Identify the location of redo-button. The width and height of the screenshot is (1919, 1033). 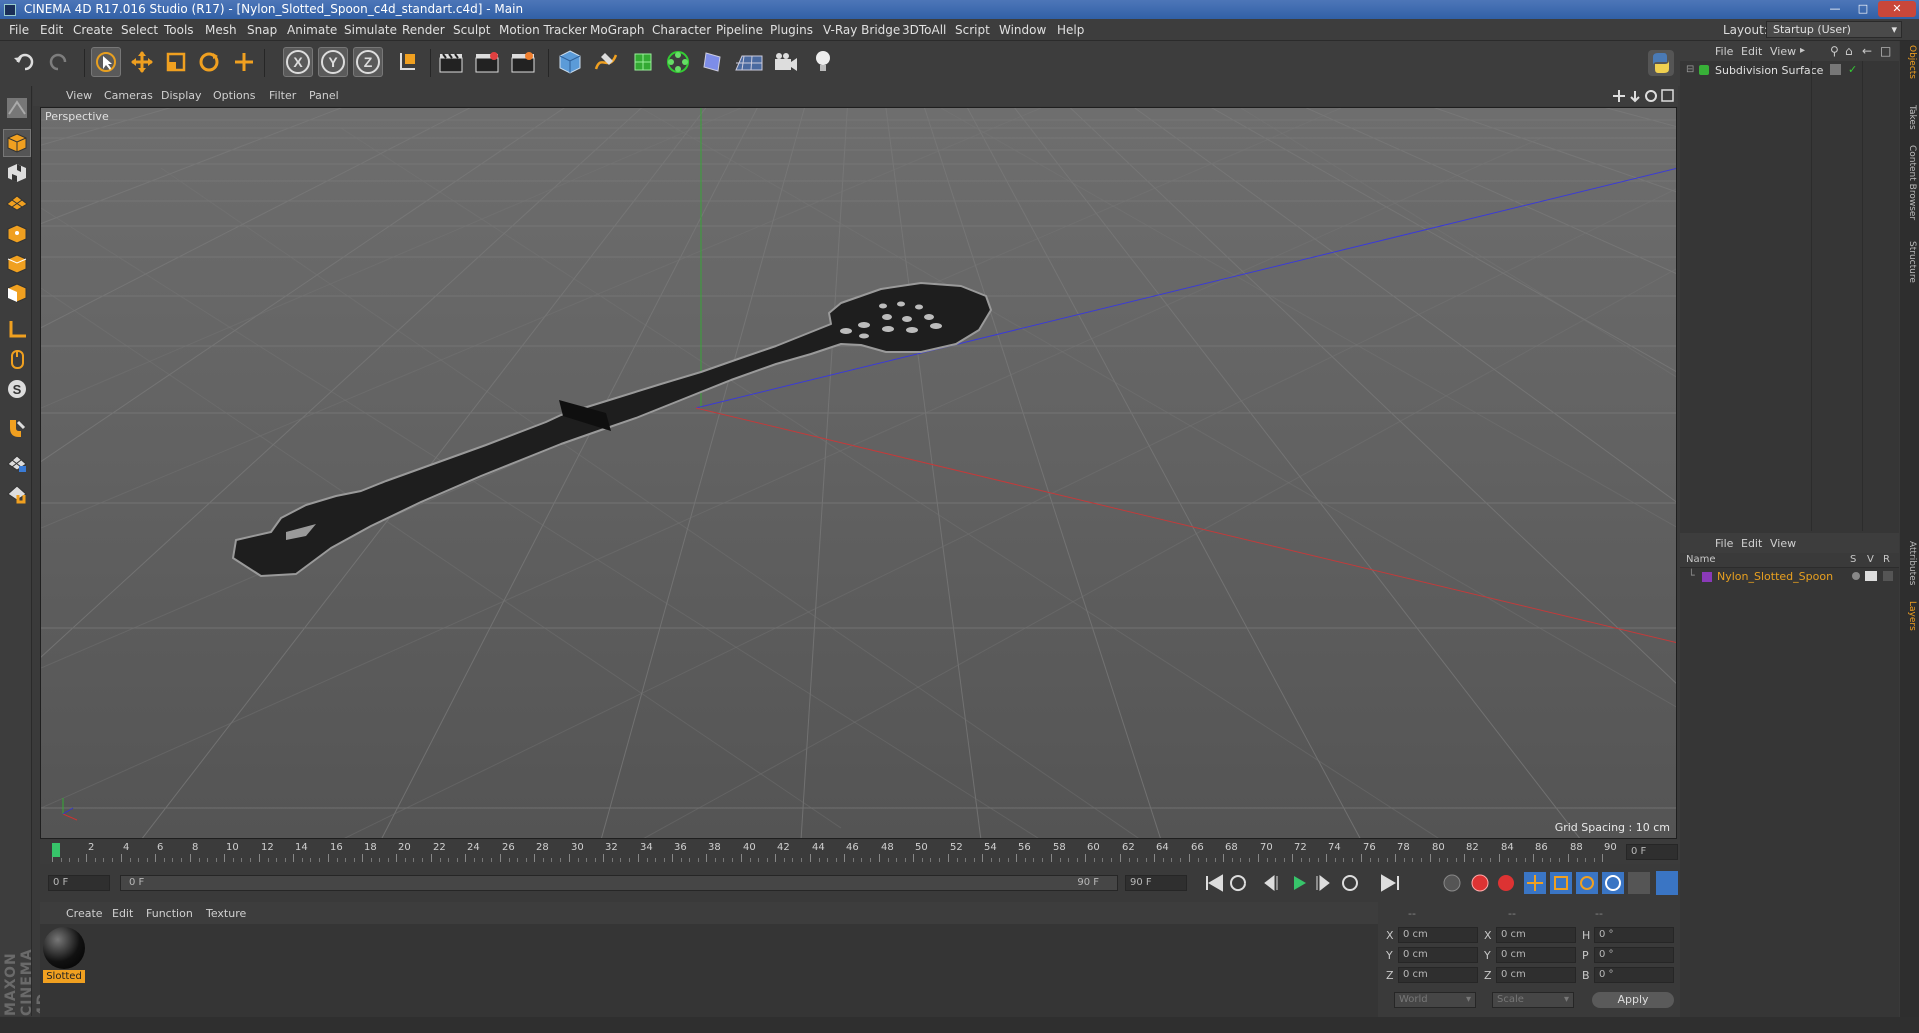
(59, 62).